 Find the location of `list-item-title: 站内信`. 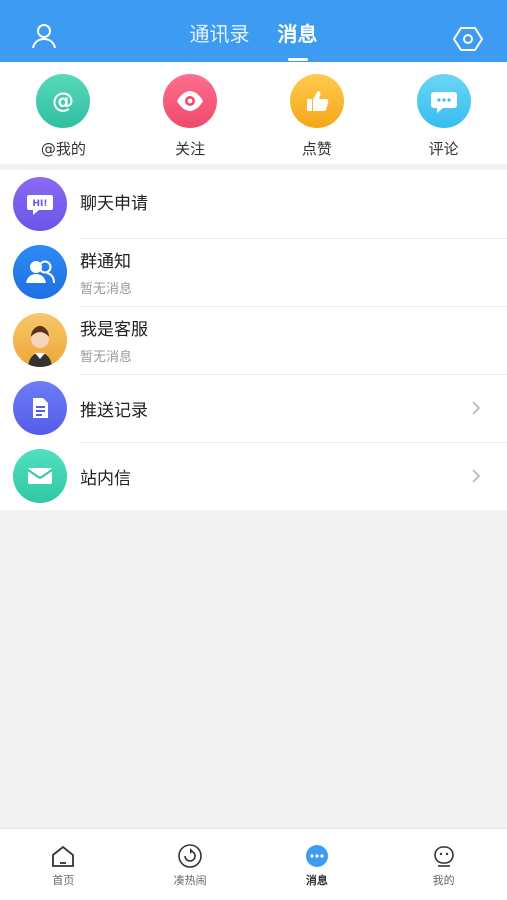

list-item-title: 站内信 is located at coordinates (105, 478).